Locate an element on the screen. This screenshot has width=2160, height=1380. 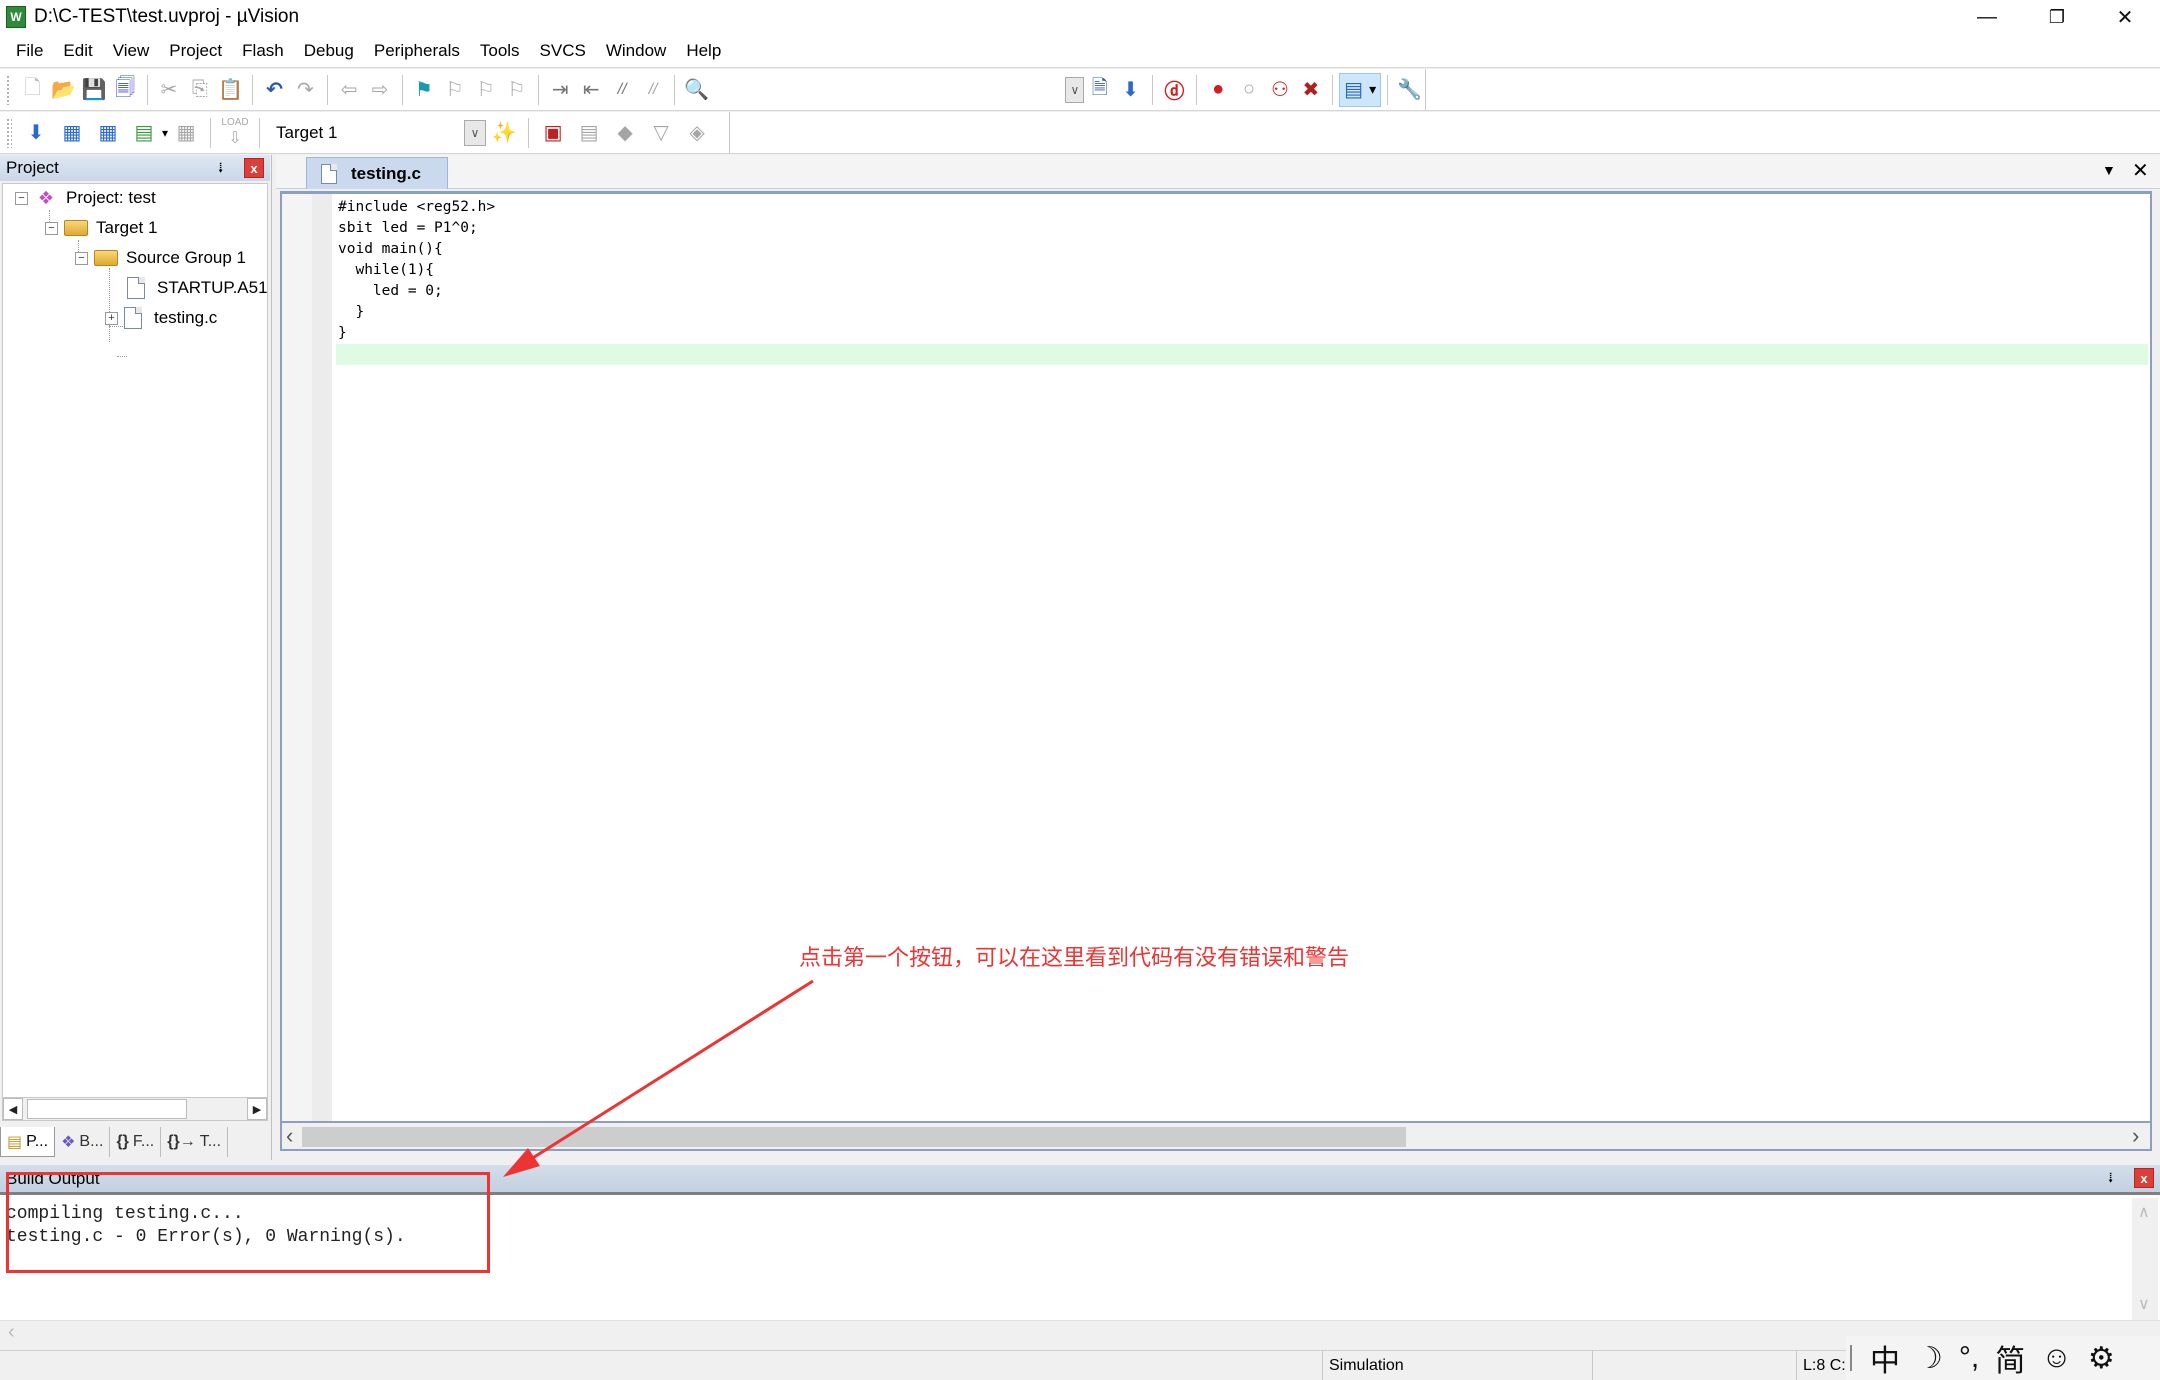
minimize-button: — is located at coordinates (1987, 17).